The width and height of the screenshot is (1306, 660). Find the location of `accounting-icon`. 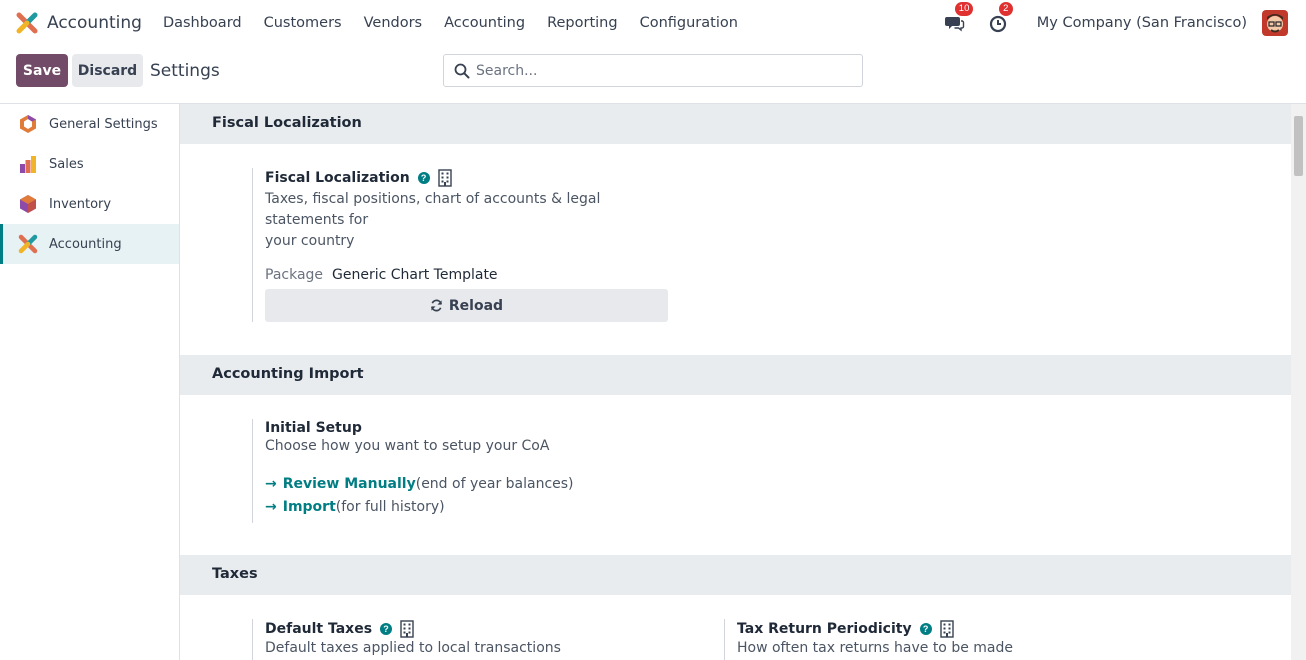

accounting-icon is located at coordinates (28, 244).